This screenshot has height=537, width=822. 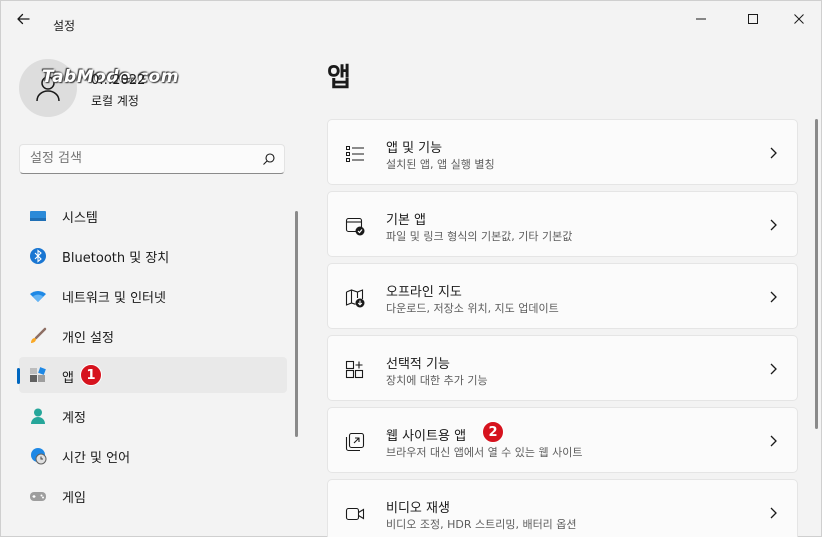 I want to click on card-description: 비디오 조정, HDR 스트리밍, 배터리 옵션, so click(x=481, y=524).